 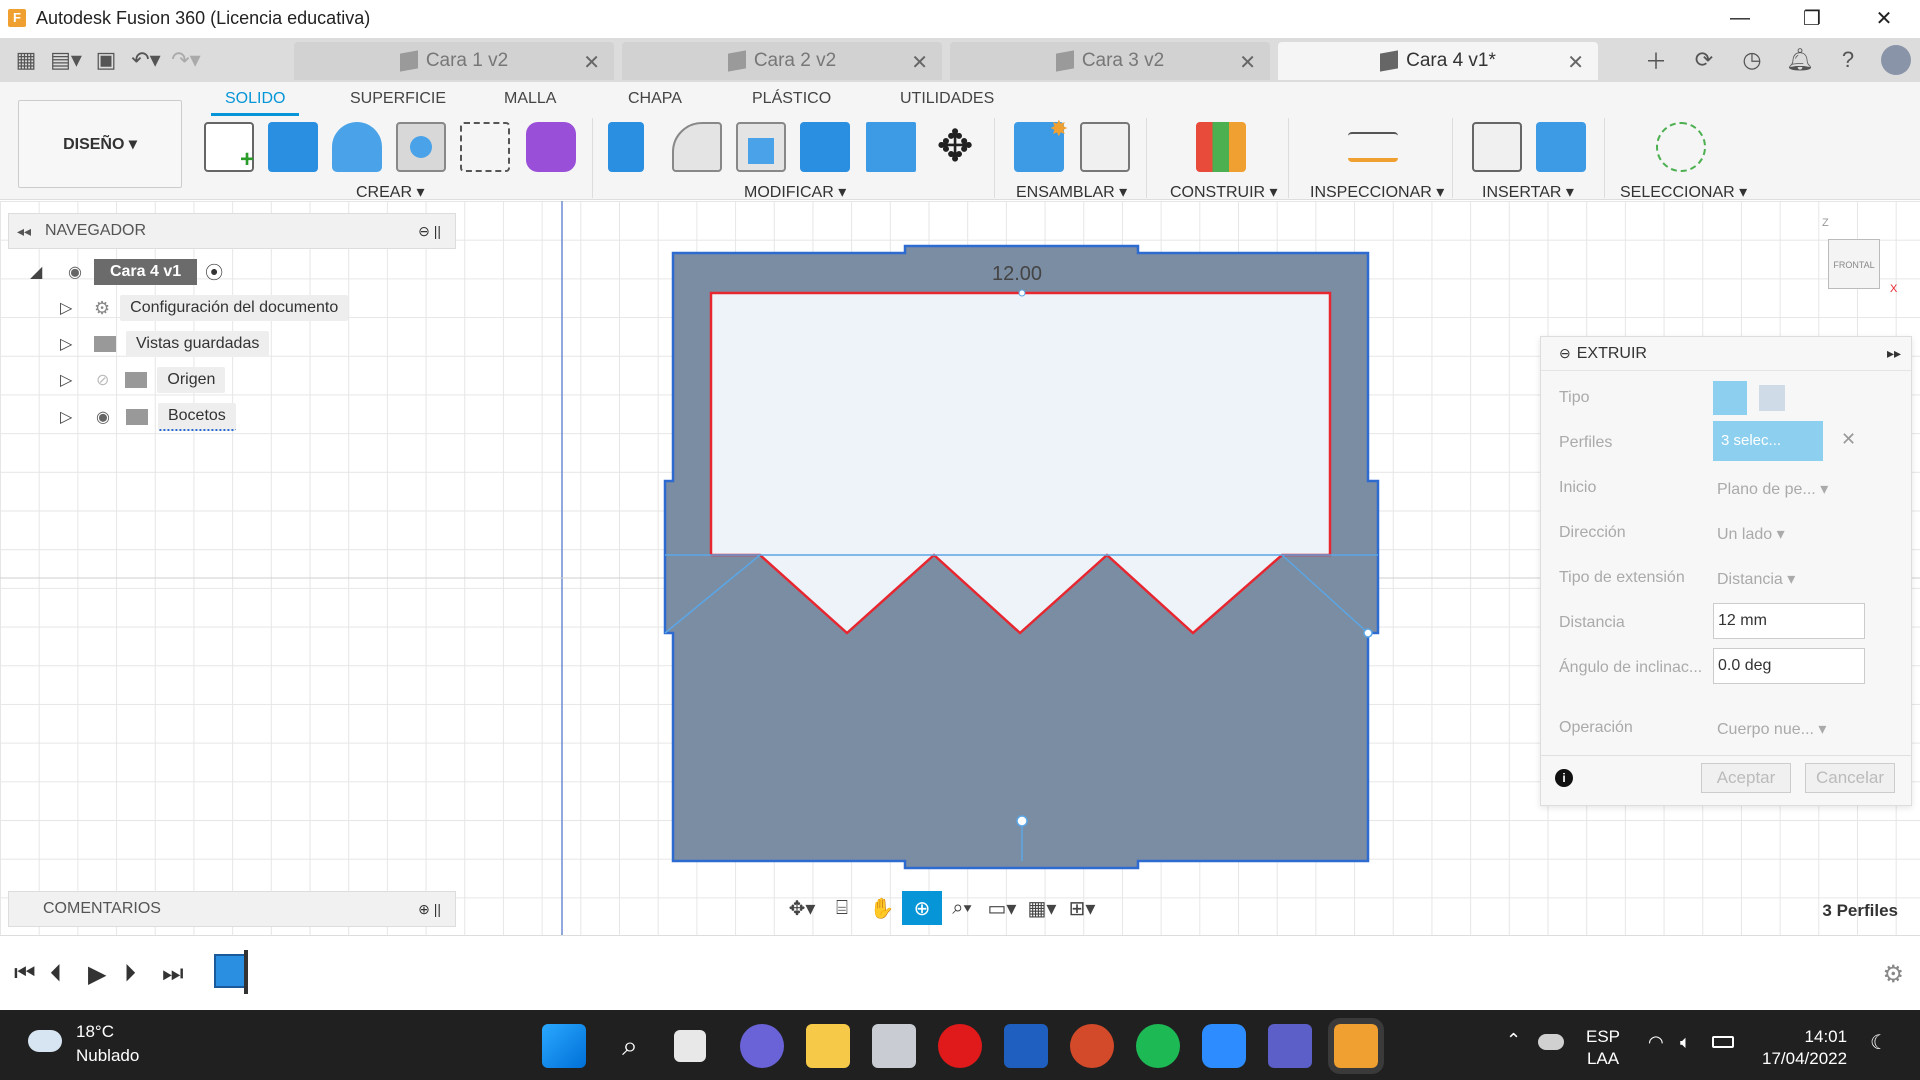 I want to click on sync-icon: ⟳, so click(x=1704, y=60).